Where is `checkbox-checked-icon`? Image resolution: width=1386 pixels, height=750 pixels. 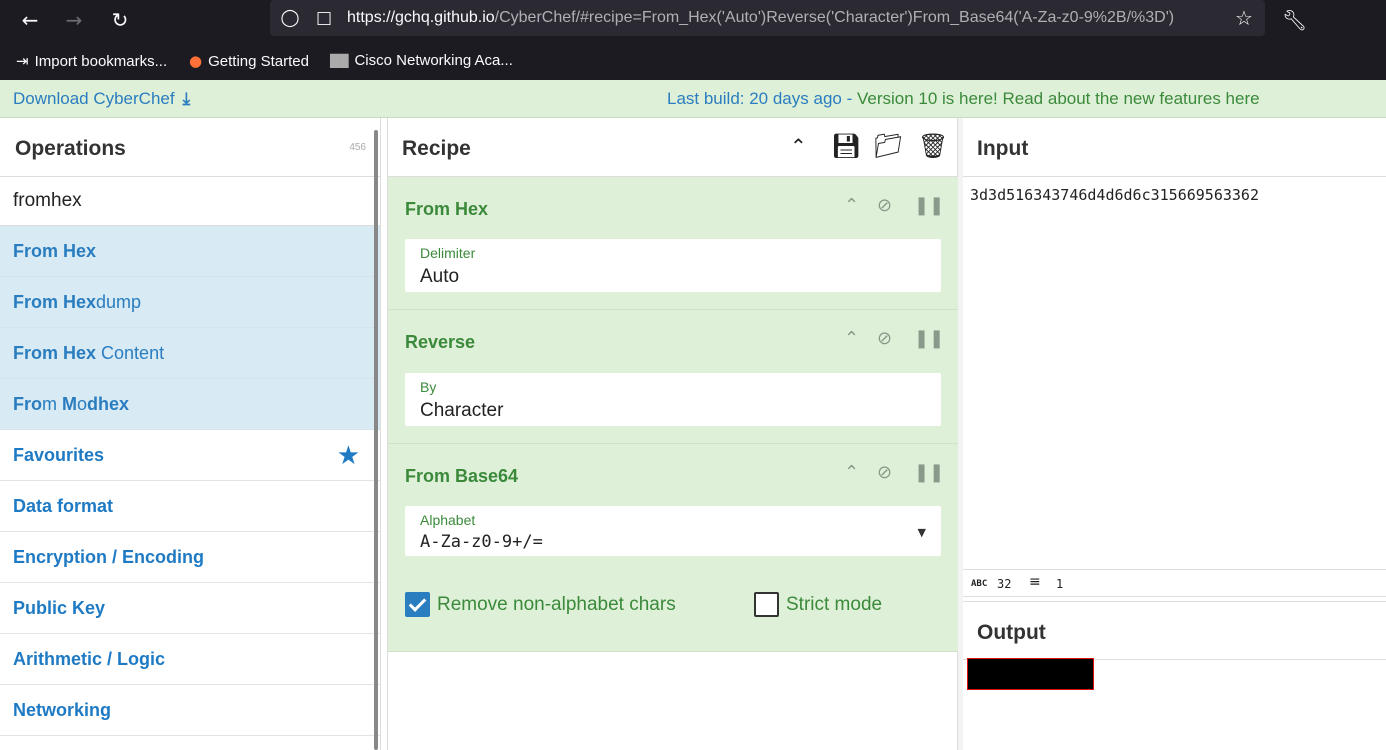
checkbox-checked-icon is located at coordinates (417, 604).